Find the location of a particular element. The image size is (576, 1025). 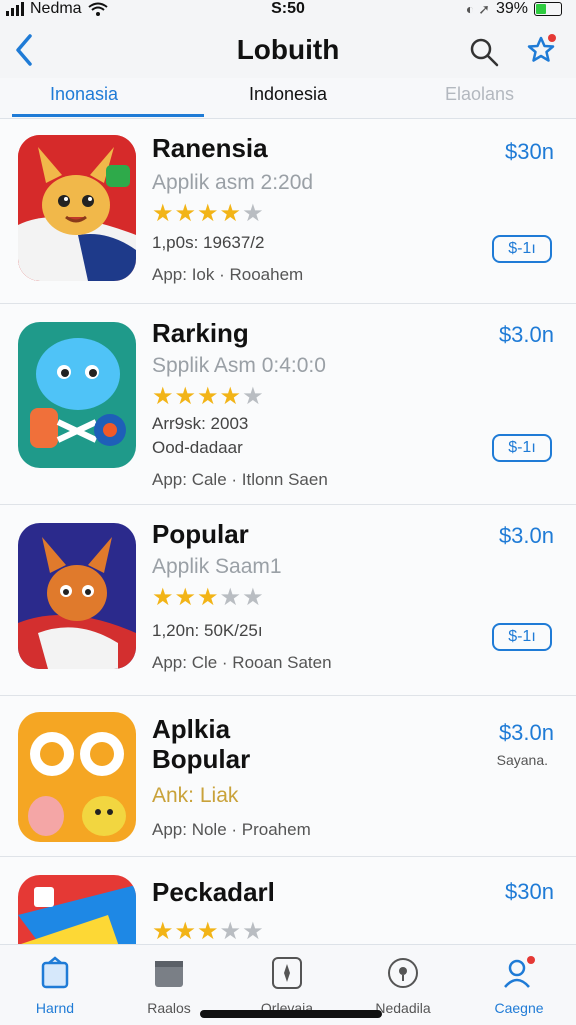

app-name-line2: Bopular is located at coordinates (201, 759).